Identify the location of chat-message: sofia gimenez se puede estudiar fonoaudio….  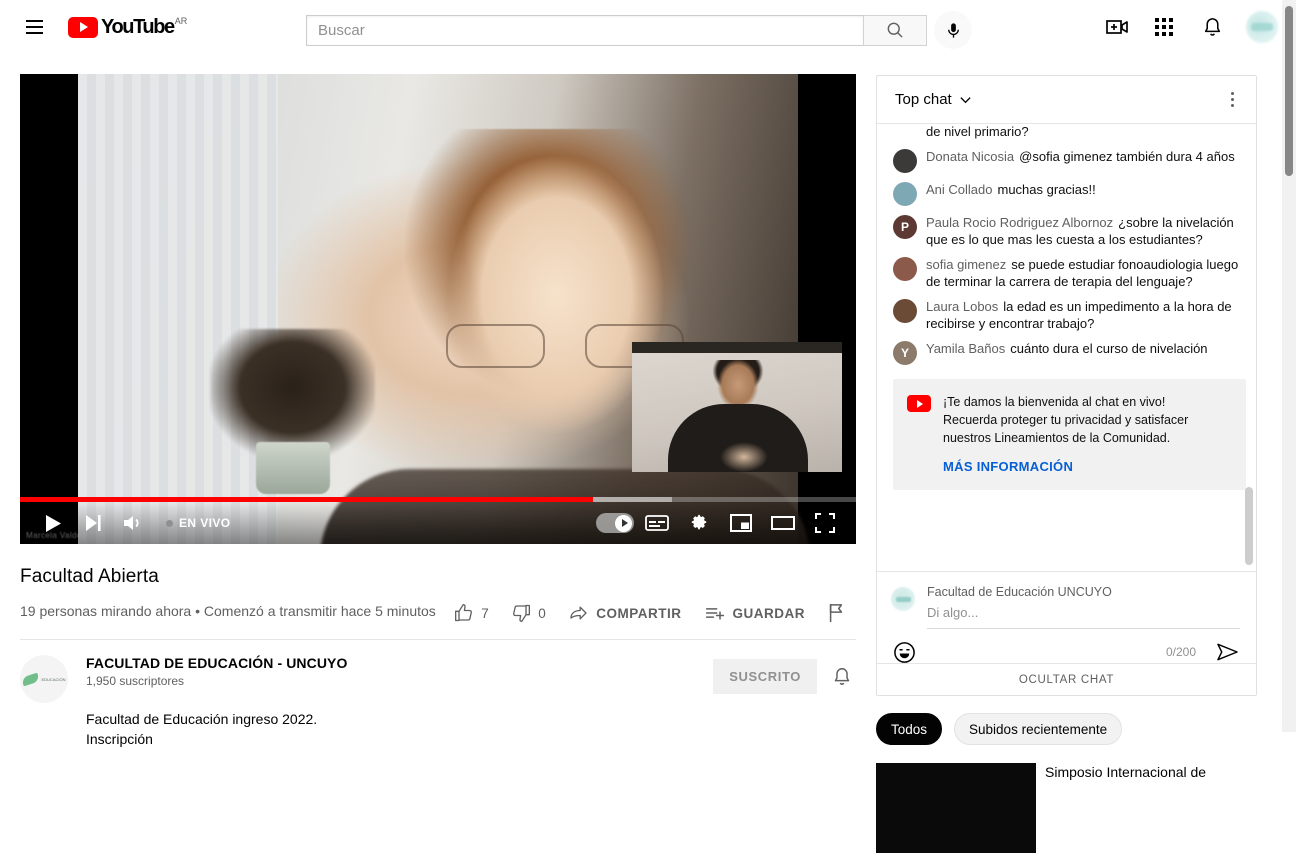
(1069, 273).